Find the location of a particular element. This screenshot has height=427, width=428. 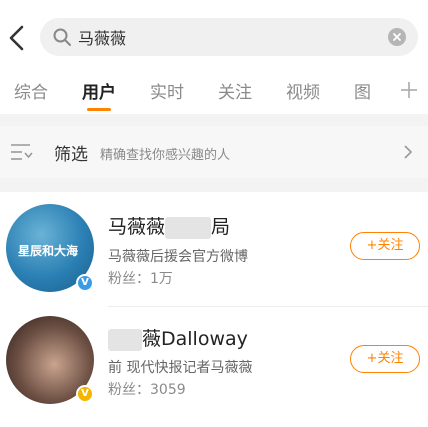

filter-title: 筛选 is located at coordinates (71, 155).